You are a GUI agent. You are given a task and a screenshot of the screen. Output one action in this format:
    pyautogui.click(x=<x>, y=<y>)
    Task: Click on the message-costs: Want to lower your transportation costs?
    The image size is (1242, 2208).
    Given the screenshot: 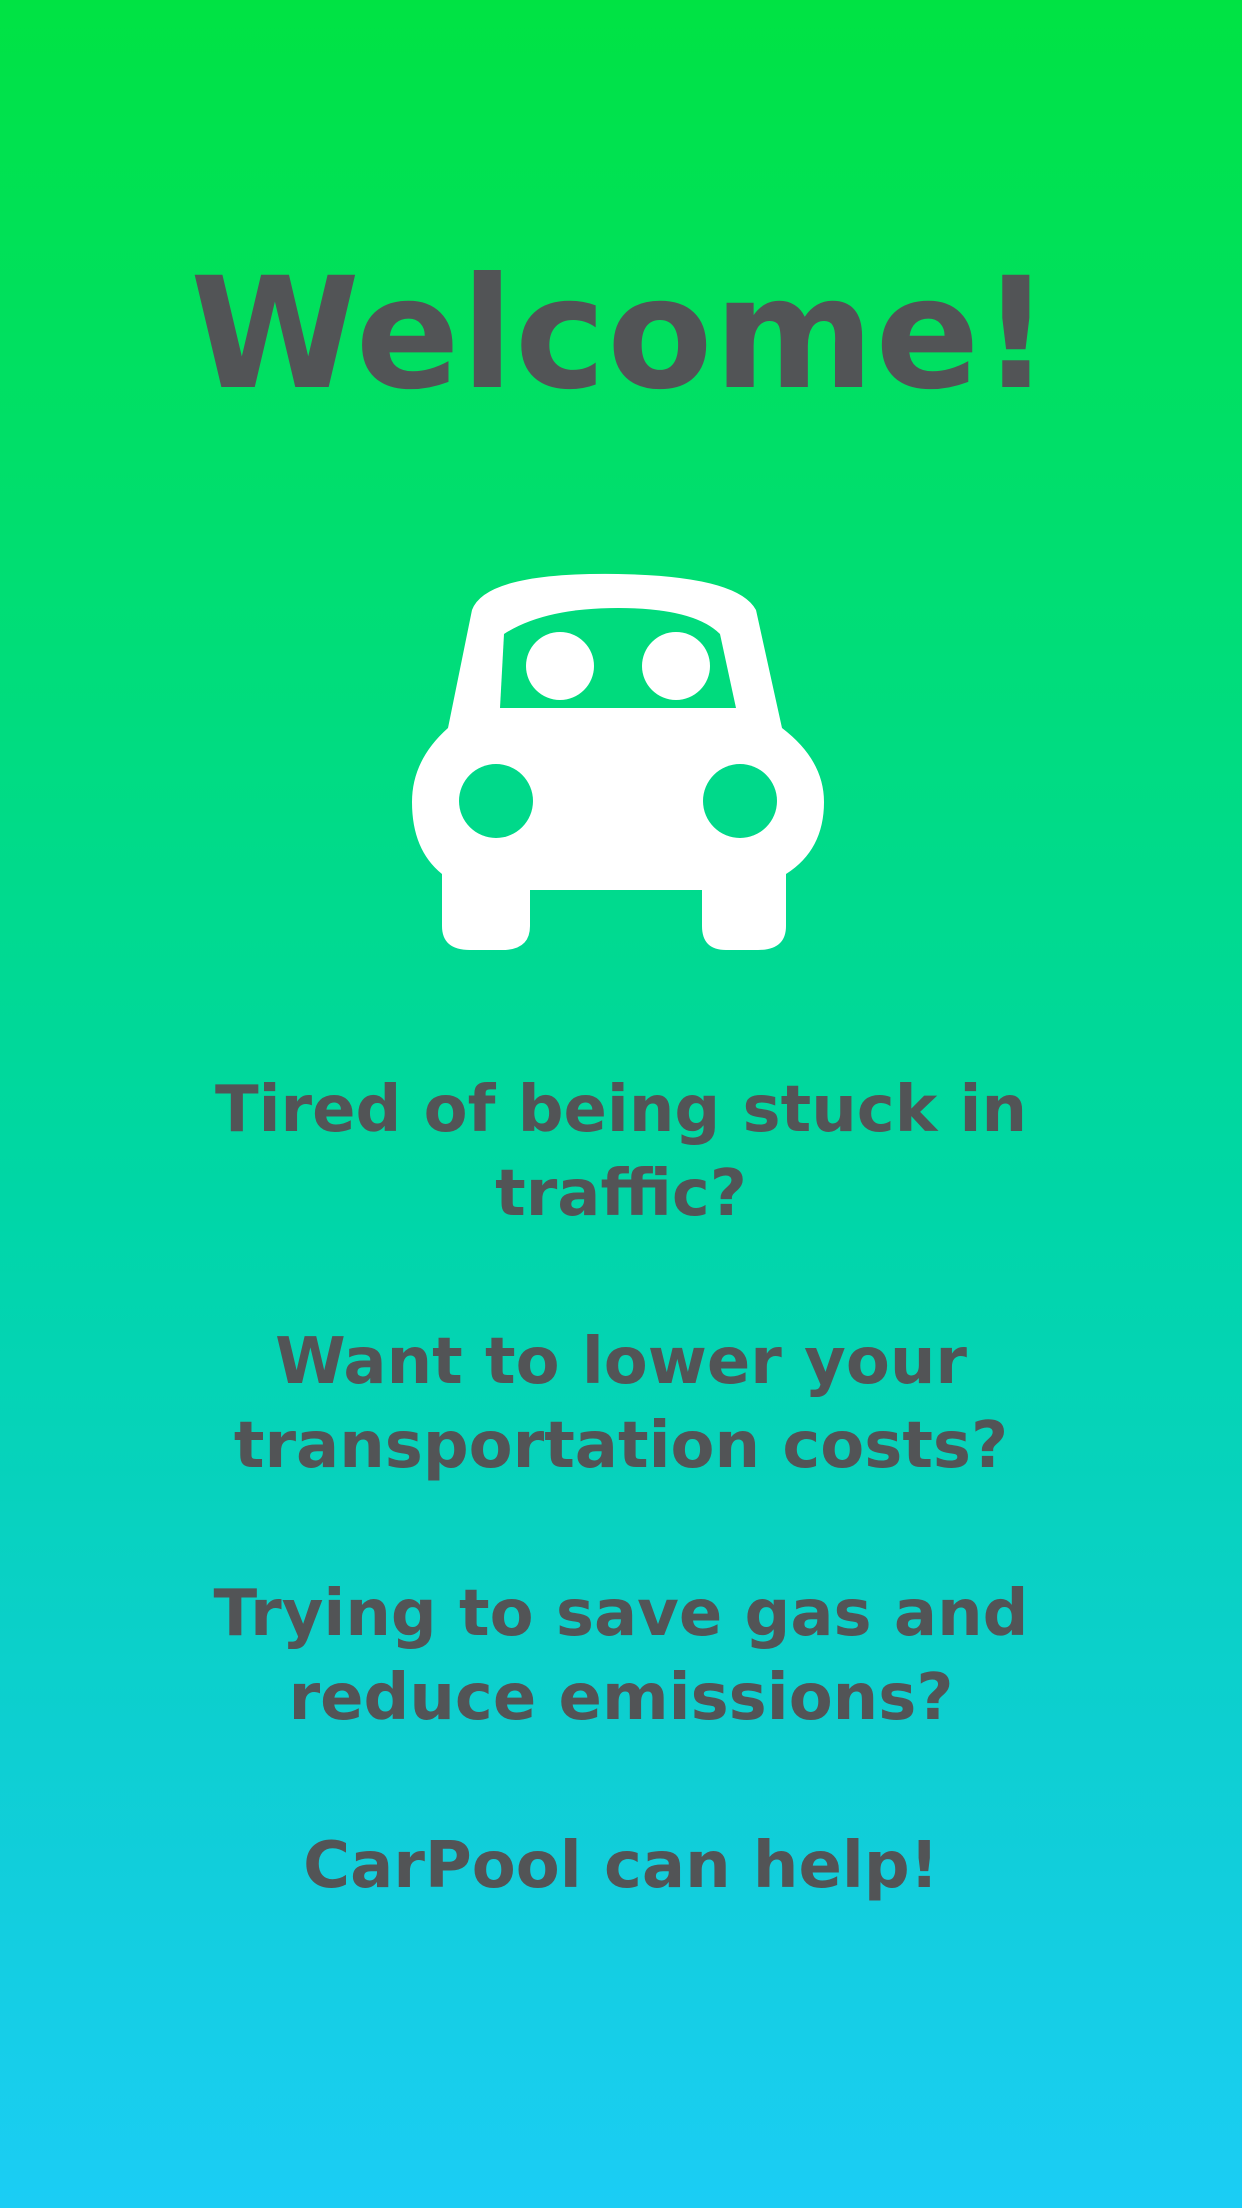 What is the action you would take?
    pyautogui.click(x=621, y=1404)
    